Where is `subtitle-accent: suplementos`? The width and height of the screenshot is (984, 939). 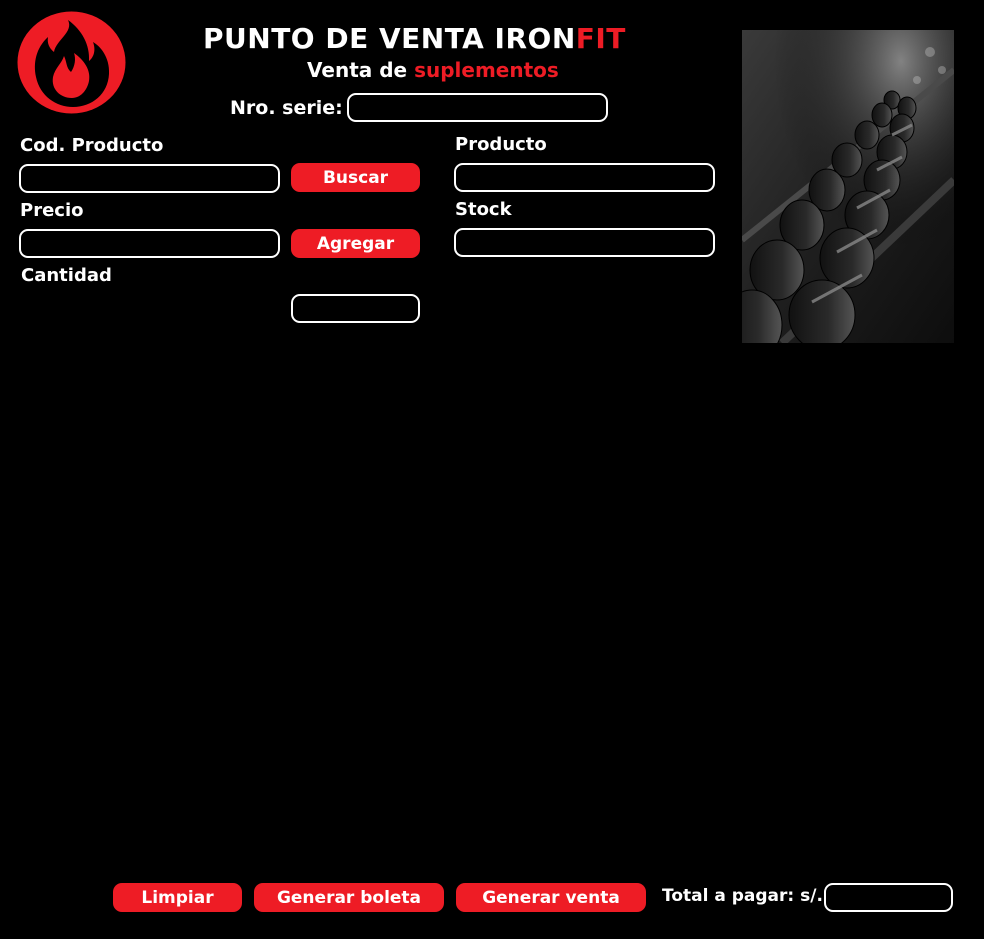
subtitle-accent: suplementos is located at coordinates (486, 70).